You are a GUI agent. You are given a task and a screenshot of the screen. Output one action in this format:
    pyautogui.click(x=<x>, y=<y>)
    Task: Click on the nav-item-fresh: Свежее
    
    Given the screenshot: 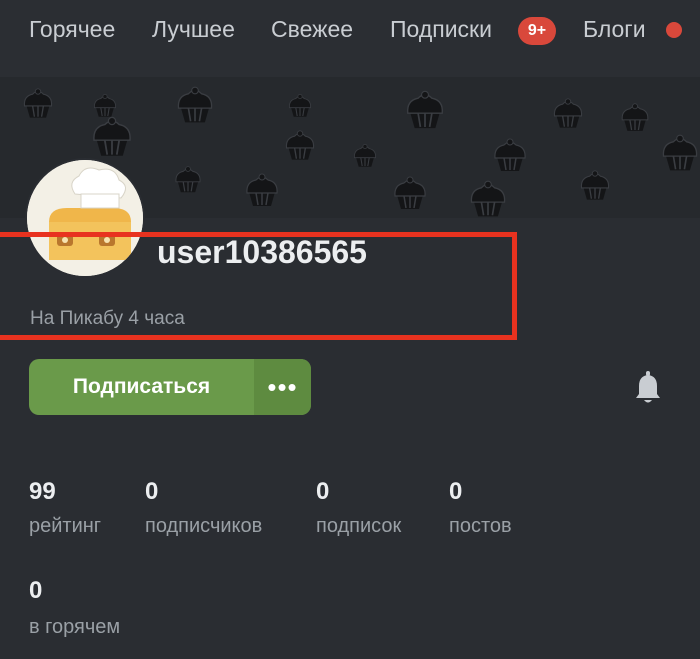 What is the action you would take?
    pyautogui.click(x=312, y=29)
    